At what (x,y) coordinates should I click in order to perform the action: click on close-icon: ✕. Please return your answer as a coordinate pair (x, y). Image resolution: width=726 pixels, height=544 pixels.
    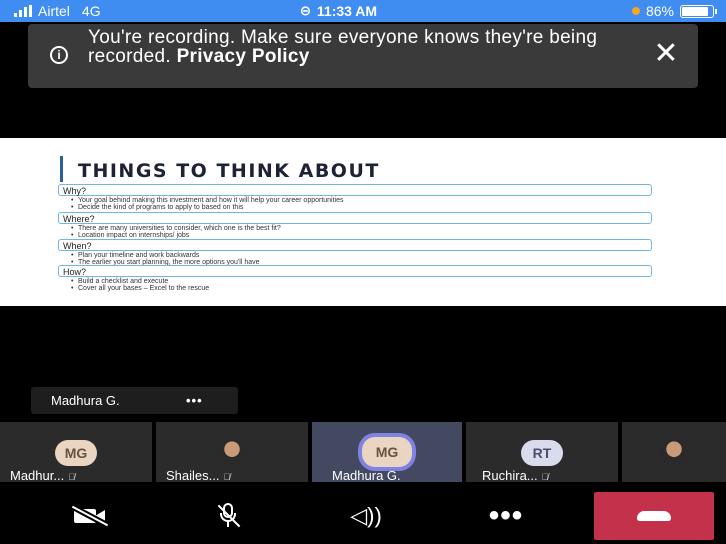
    Looking at the image, I should click on (666, 54).